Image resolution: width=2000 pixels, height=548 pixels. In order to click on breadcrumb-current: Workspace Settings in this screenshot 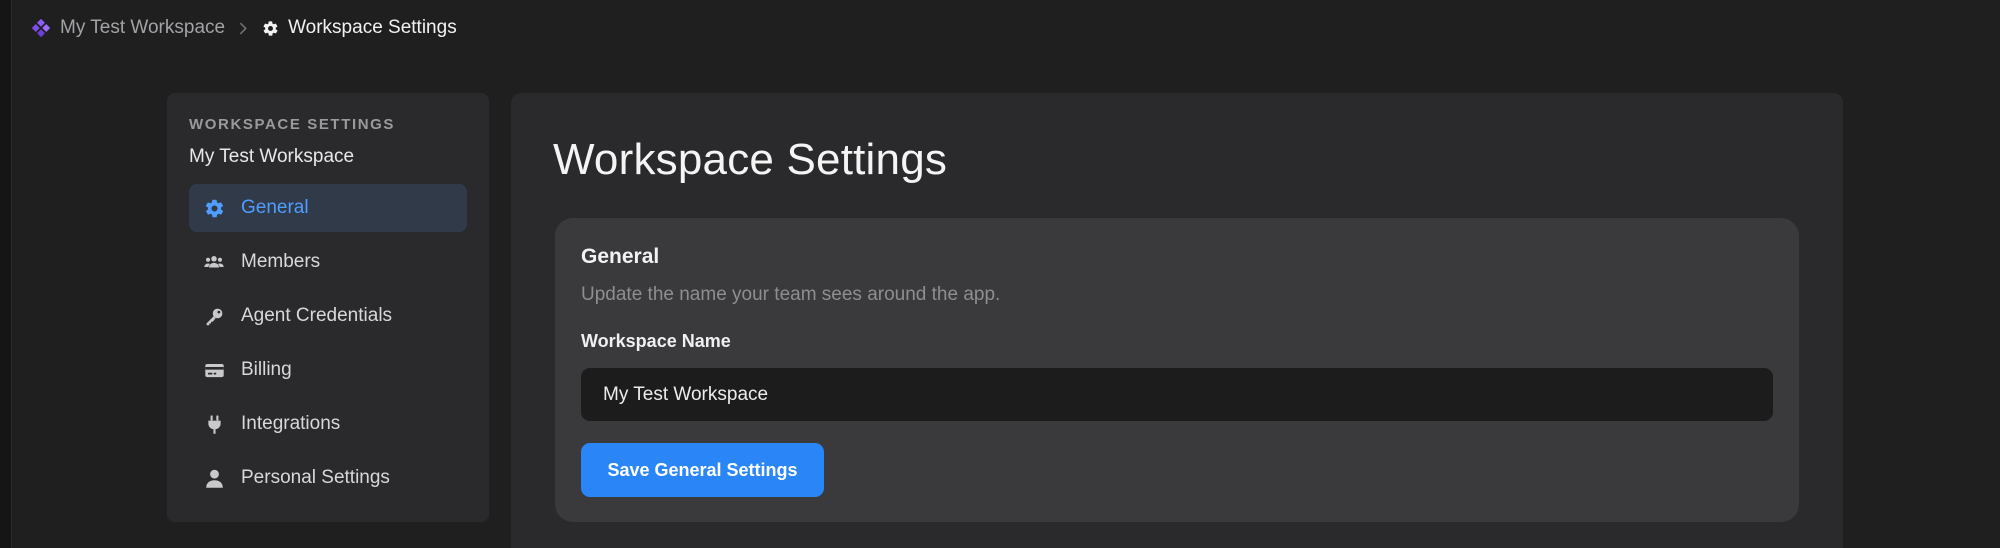, I will do `click(372, 27)`.